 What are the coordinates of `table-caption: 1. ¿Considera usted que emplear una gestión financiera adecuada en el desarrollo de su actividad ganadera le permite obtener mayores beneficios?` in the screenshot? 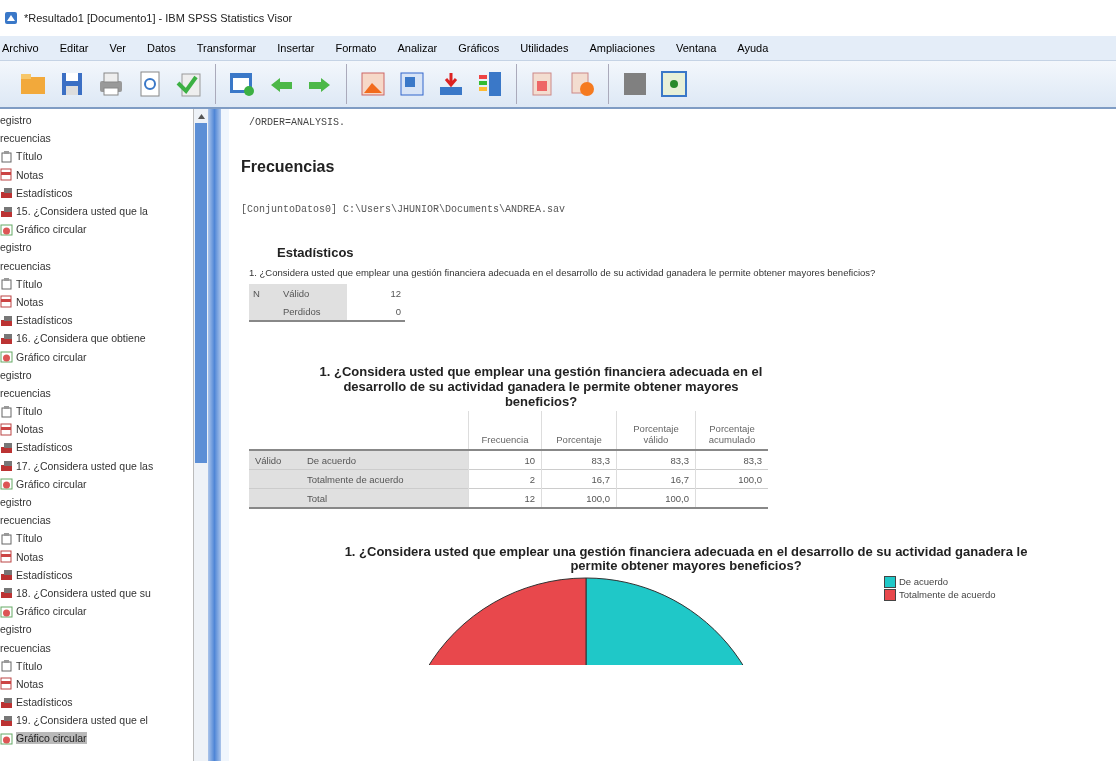 It's located at (563, 272).